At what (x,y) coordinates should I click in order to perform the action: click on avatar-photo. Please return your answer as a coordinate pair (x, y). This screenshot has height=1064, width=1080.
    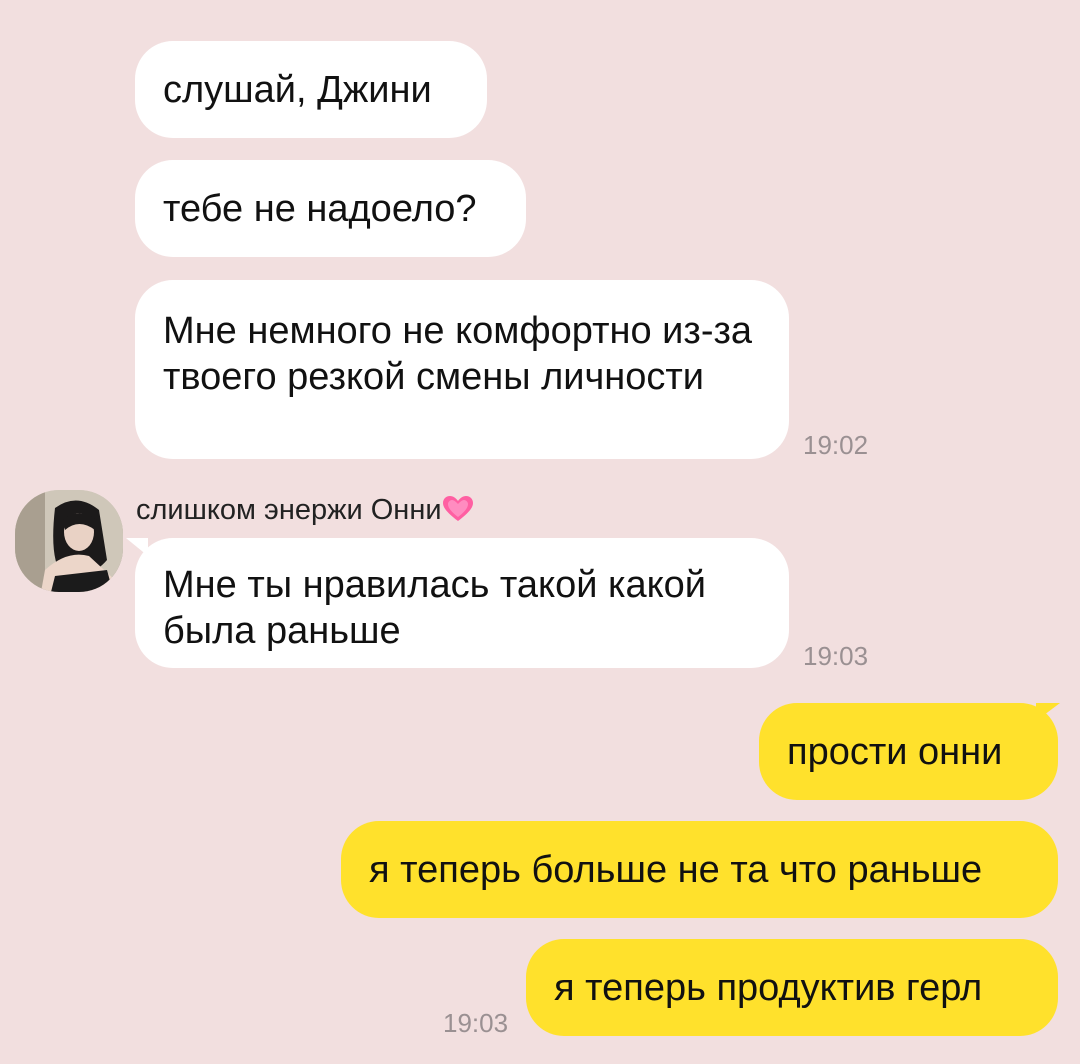
    Looking at the image, I should click on (69, 541).